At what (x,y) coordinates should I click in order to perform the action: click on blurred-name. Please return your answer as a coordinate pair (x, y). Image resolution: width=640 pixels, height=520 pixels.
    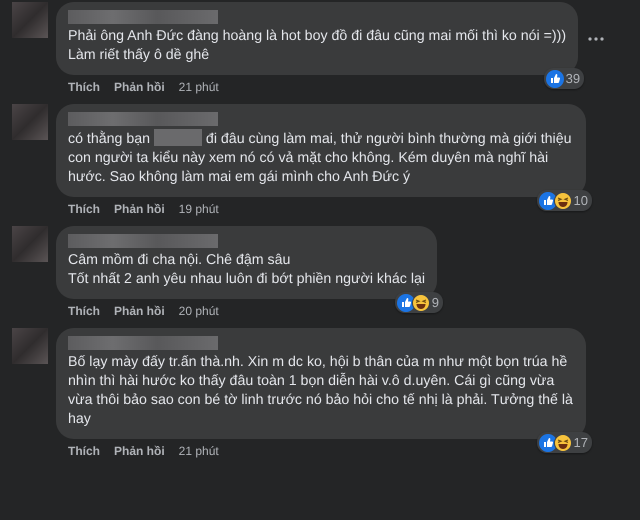
    Looking at the image, I should click on (178, 137).